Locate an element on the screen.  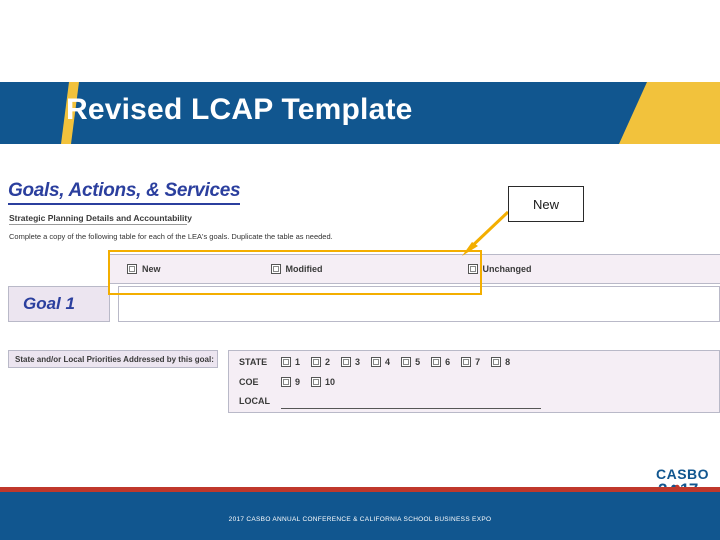
priority-number: 4 is located at coordinates (388, 362).